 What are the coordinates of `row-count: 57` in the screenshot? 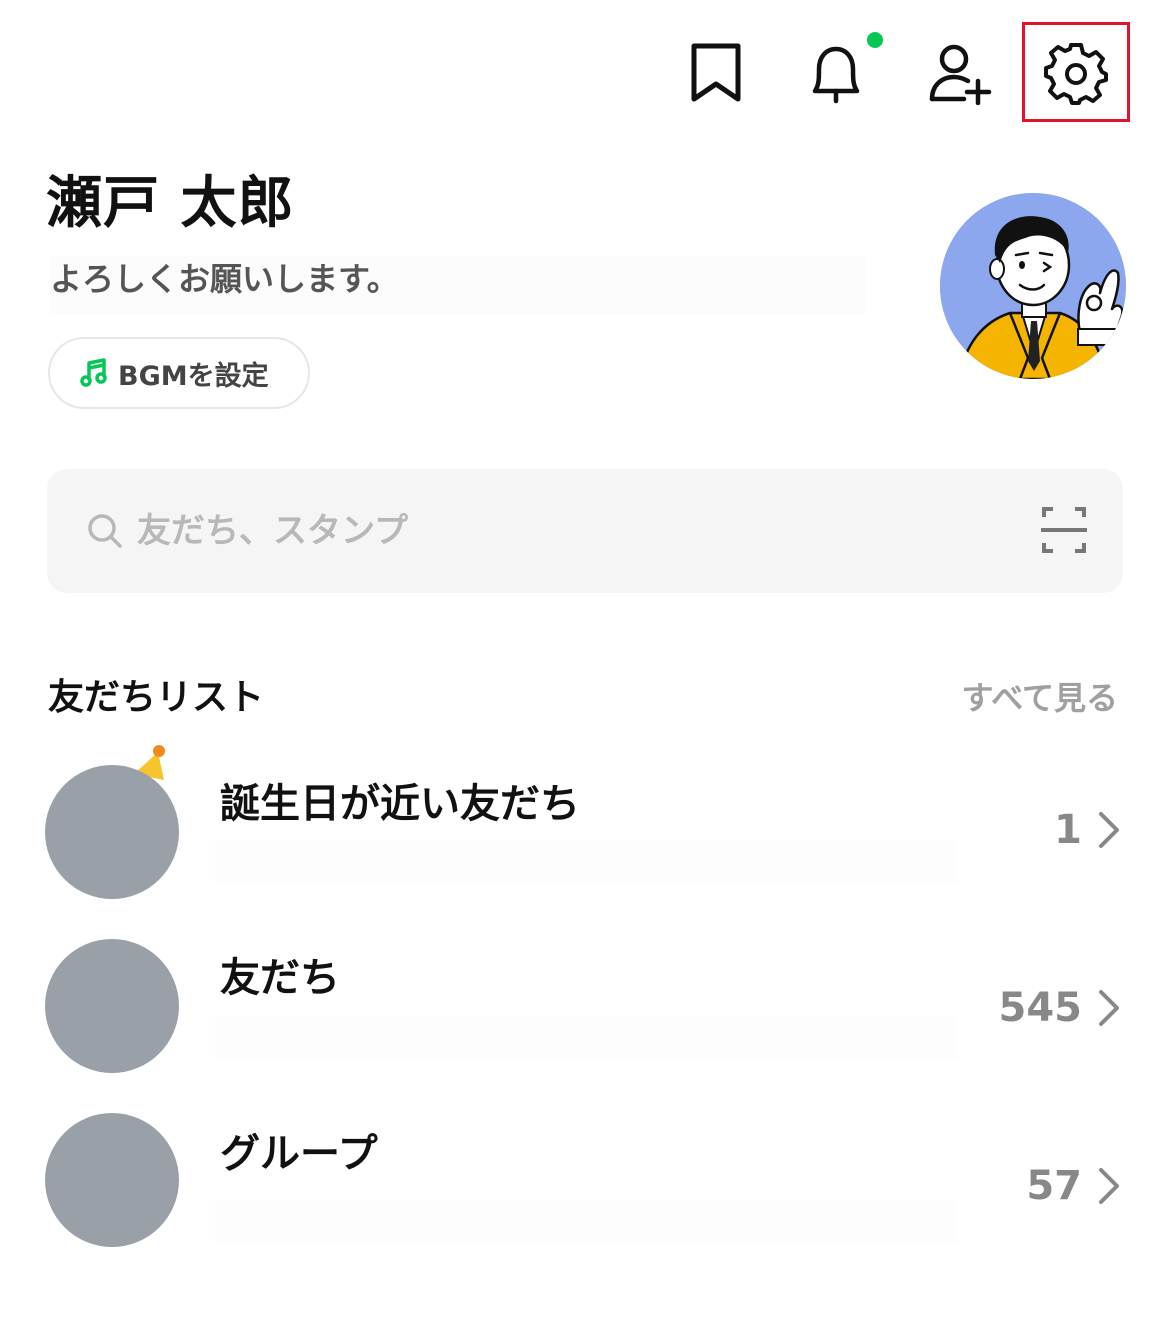 It's located at (1054, 1186).